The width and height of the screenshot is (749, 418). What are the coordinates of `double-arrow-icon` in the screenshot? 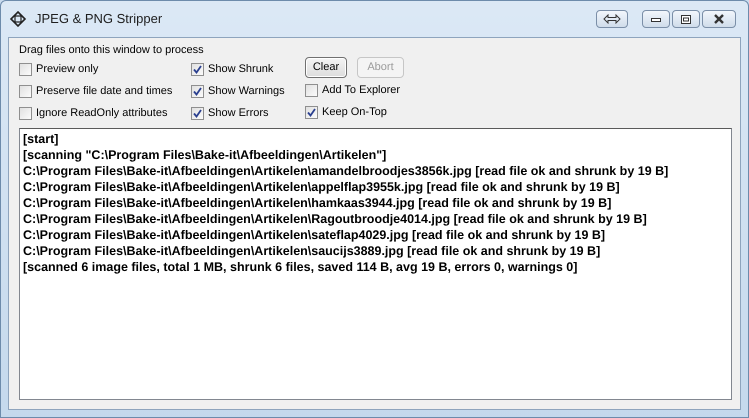 It's located at (612, 19).